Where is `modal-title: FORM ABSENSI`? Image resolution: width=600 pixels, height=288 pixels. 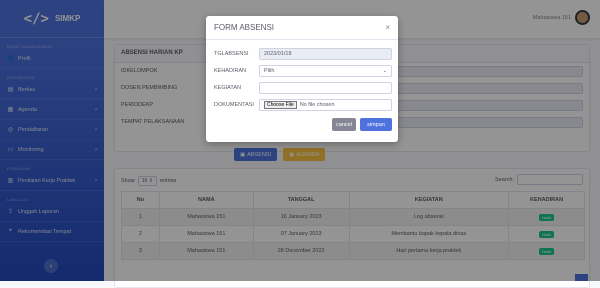 modal-title: FORM ABSENSI is located at coordinates (244, 27).